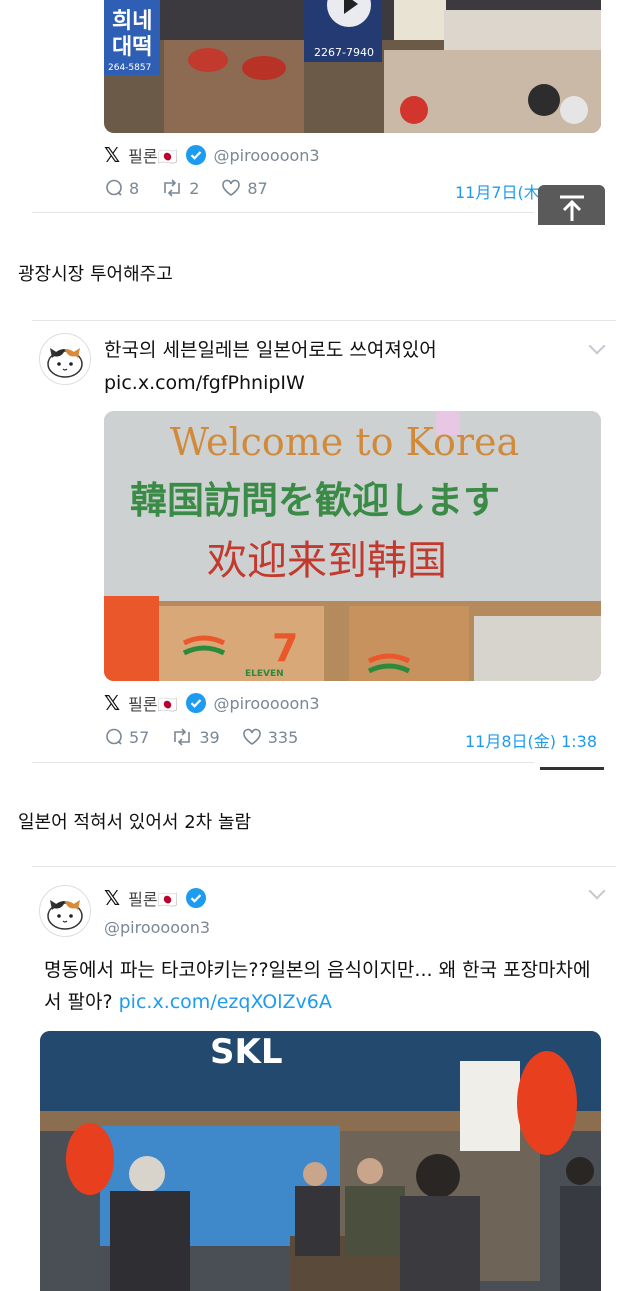  I want to click on retweet-button: 2, so click(180, 188).